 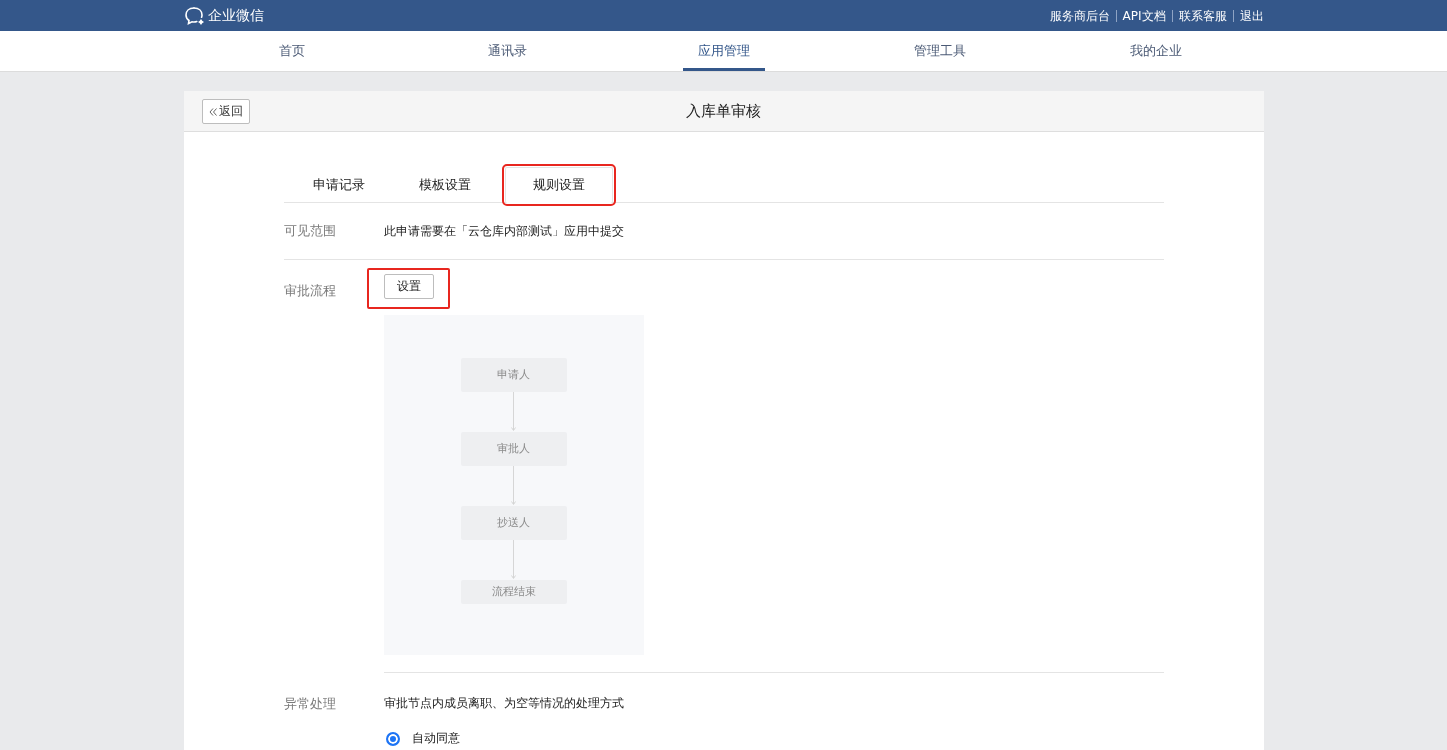 I want to click on back-button: 返回, so click(x=225, y=111).